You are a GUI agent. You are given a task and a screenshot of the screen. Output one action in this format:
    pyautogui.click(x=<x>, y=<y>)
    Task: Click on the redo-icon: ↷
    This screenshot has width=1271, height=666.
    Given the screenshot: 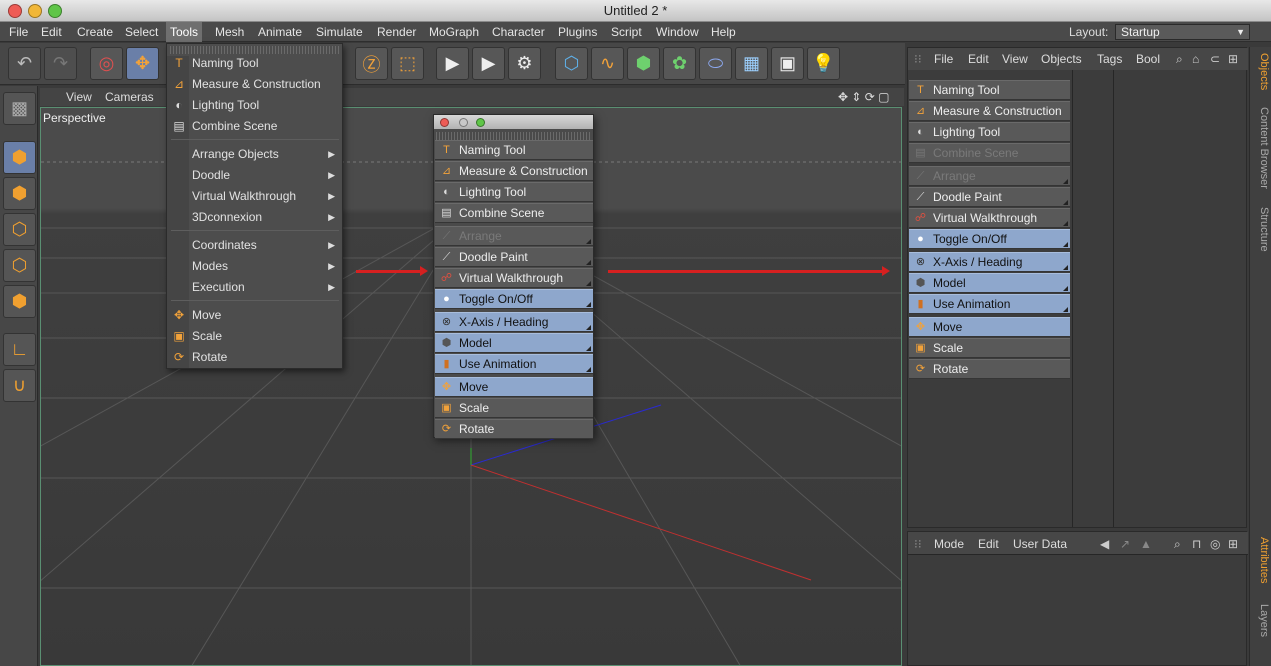 What is the action you would take?
    pyautogui.click(x=60, y=63)
    